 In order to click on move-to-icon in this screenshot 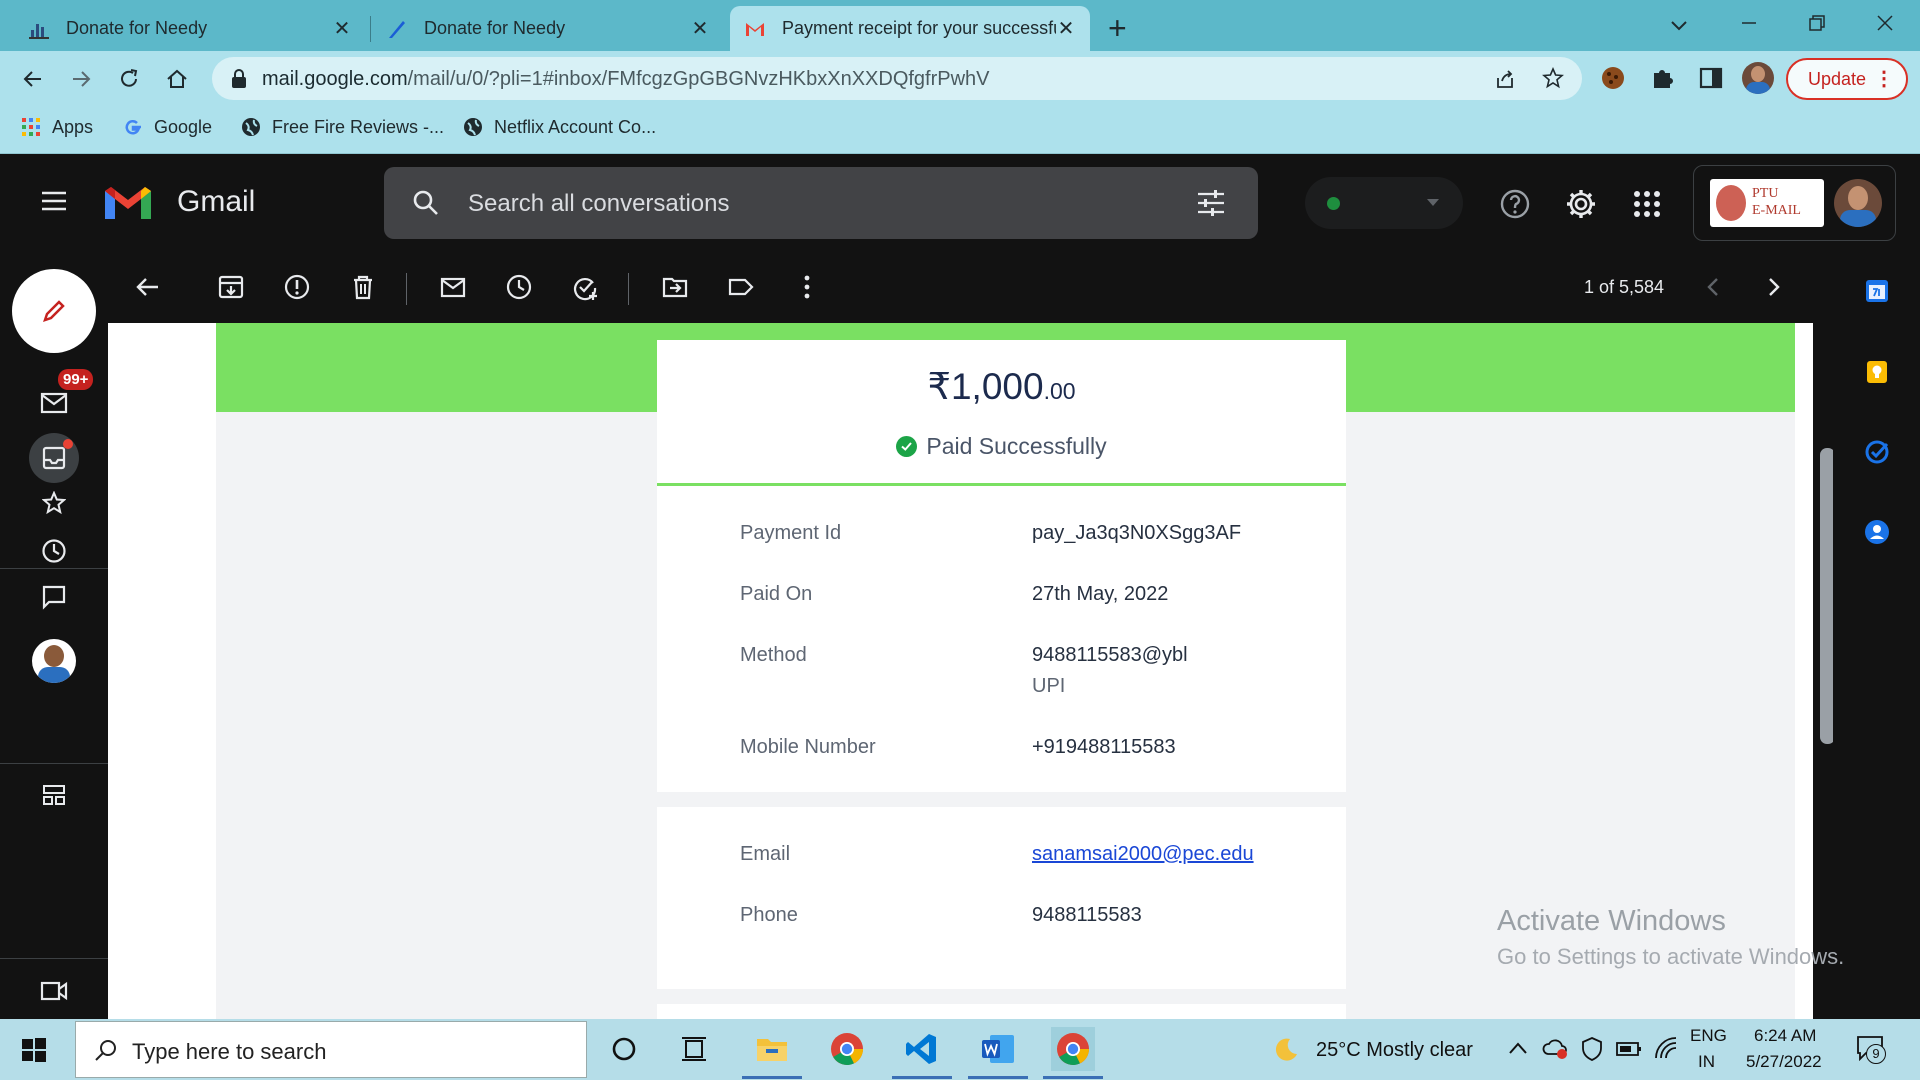, I will do `click(675, 287)`.